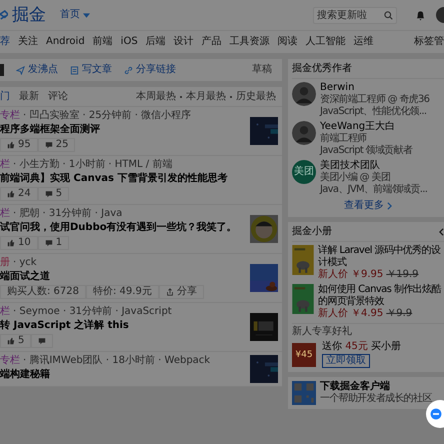  Describe the element at coordinates (326, 42) in the screenshot. I see `category-tab: 人工智能` at that location.